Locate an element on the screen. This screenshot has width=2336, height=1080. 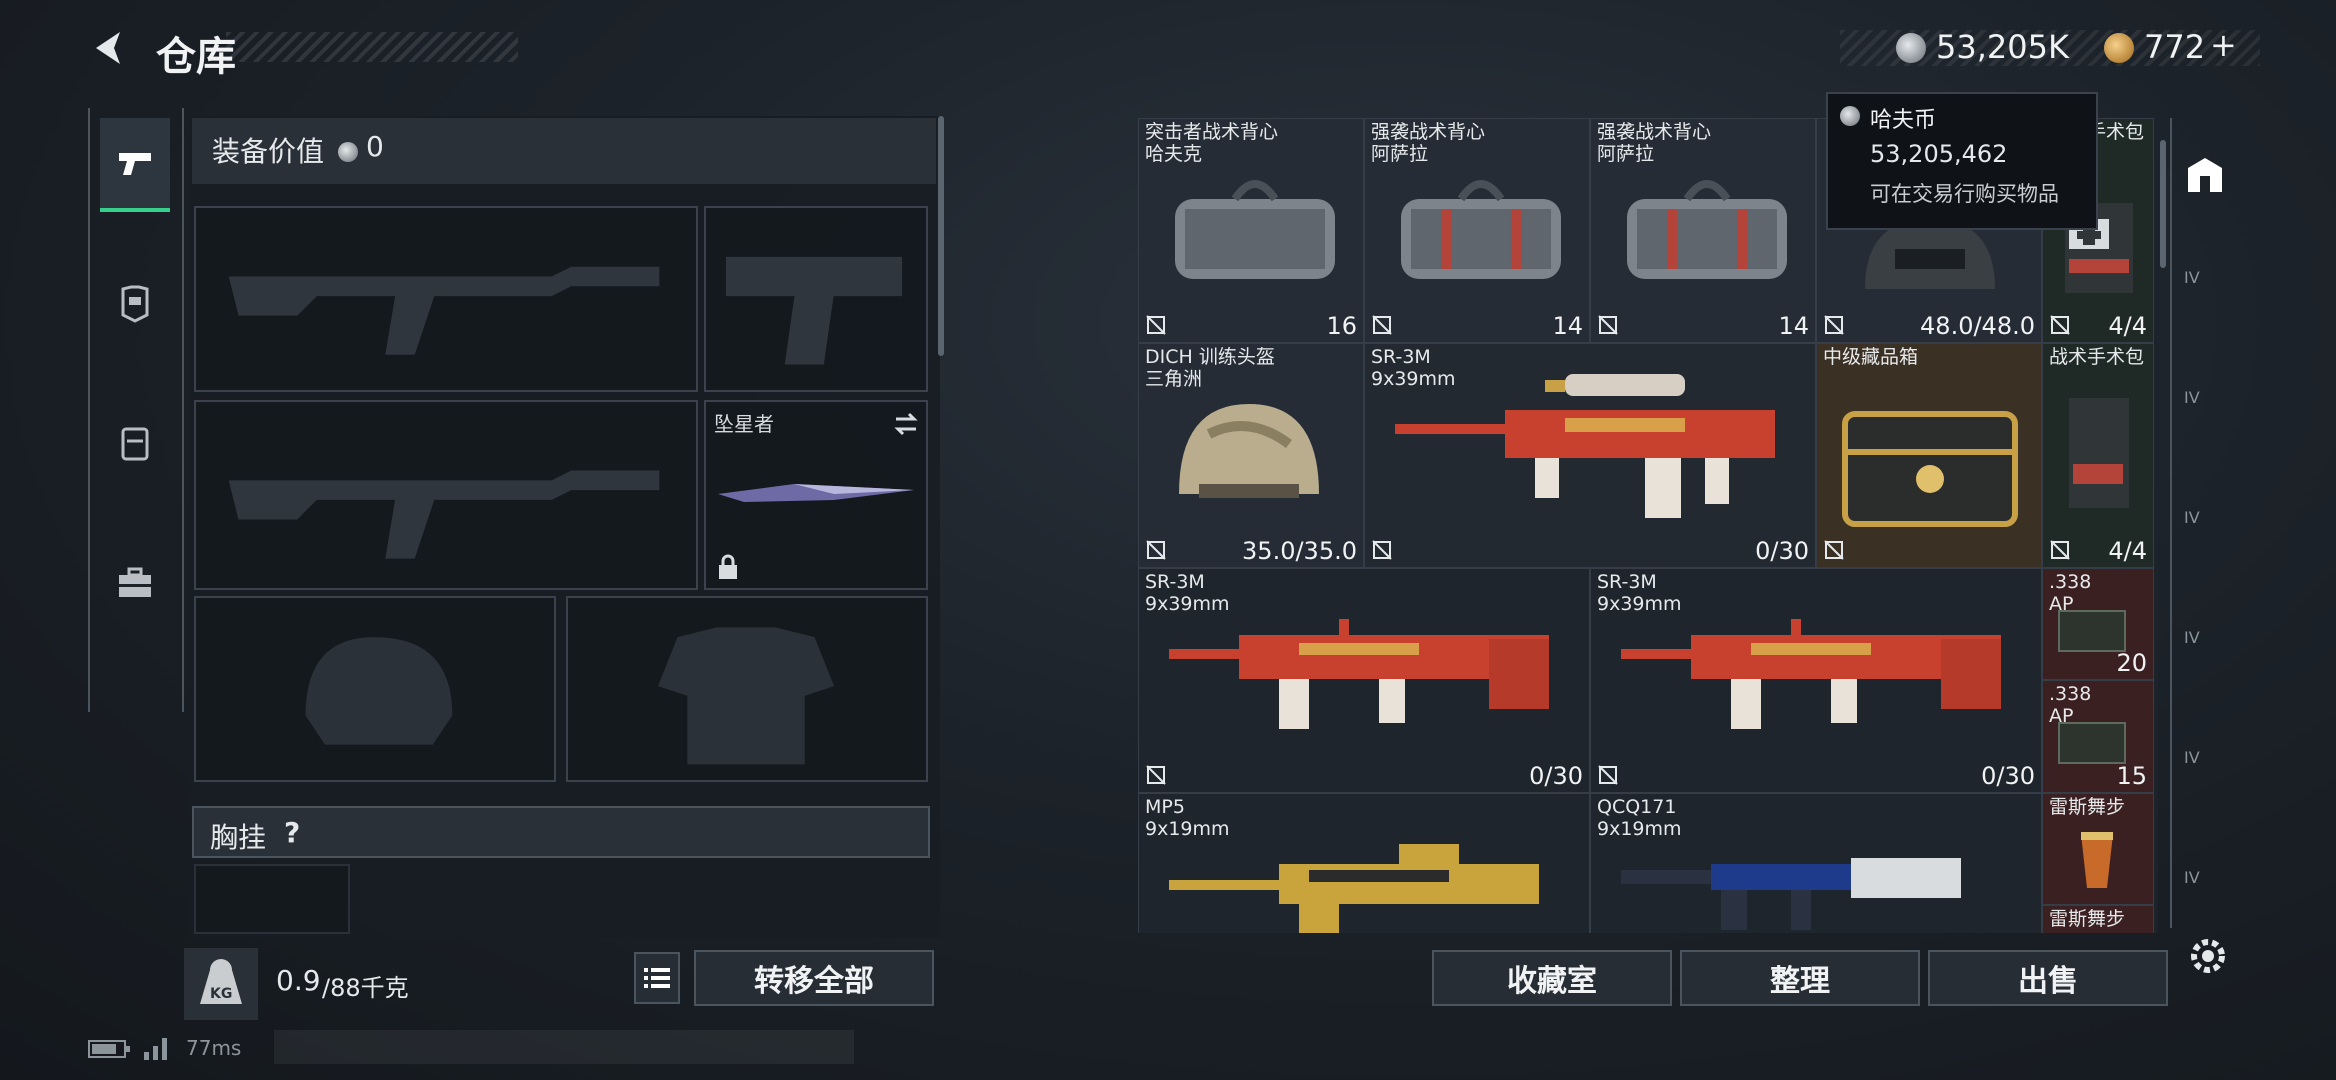
armor-icon is located at coordinates (135, 304).